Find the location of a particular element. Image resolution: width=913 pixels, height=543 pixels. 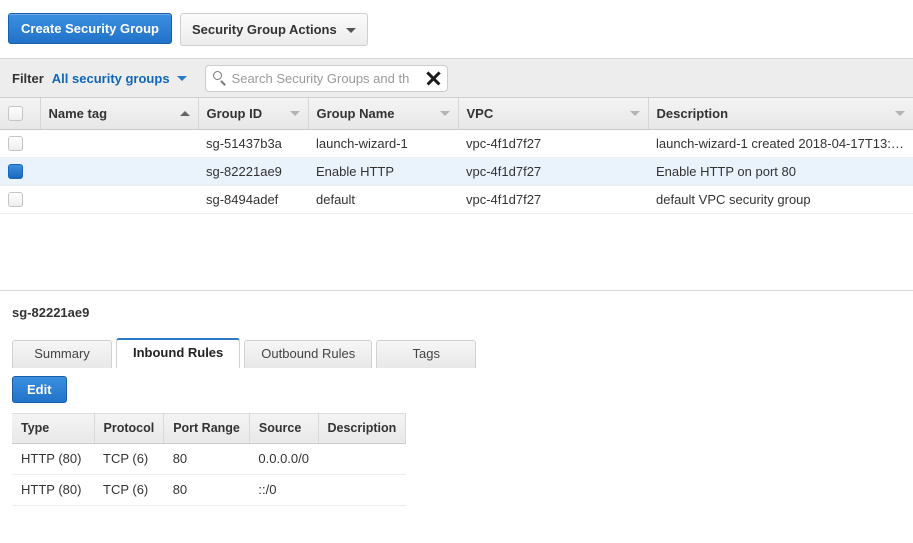

column-label: VPC is located at coordinates (480, 113).